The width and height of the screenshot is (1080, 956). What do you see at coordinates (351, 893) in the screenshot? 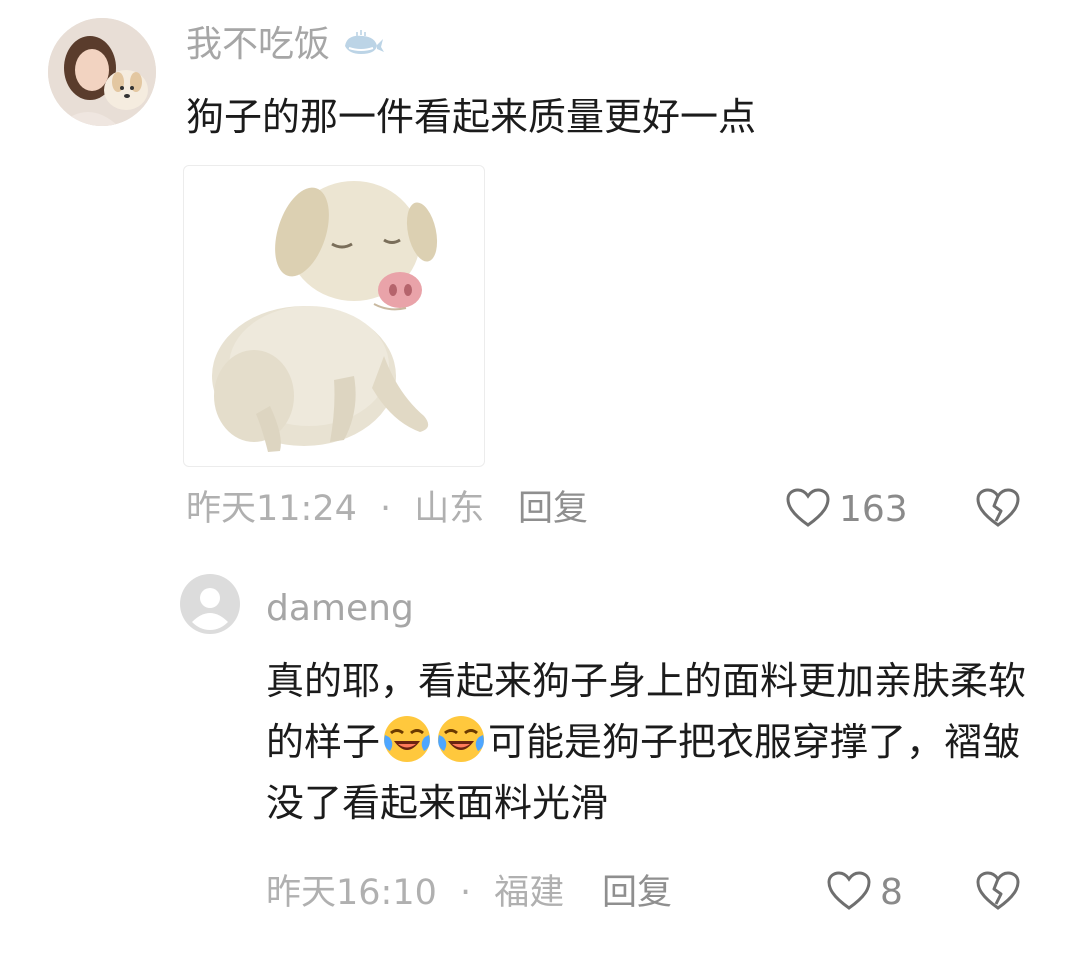
I see `reply-time: 昨天16:10` at bounding box center [351, 893].